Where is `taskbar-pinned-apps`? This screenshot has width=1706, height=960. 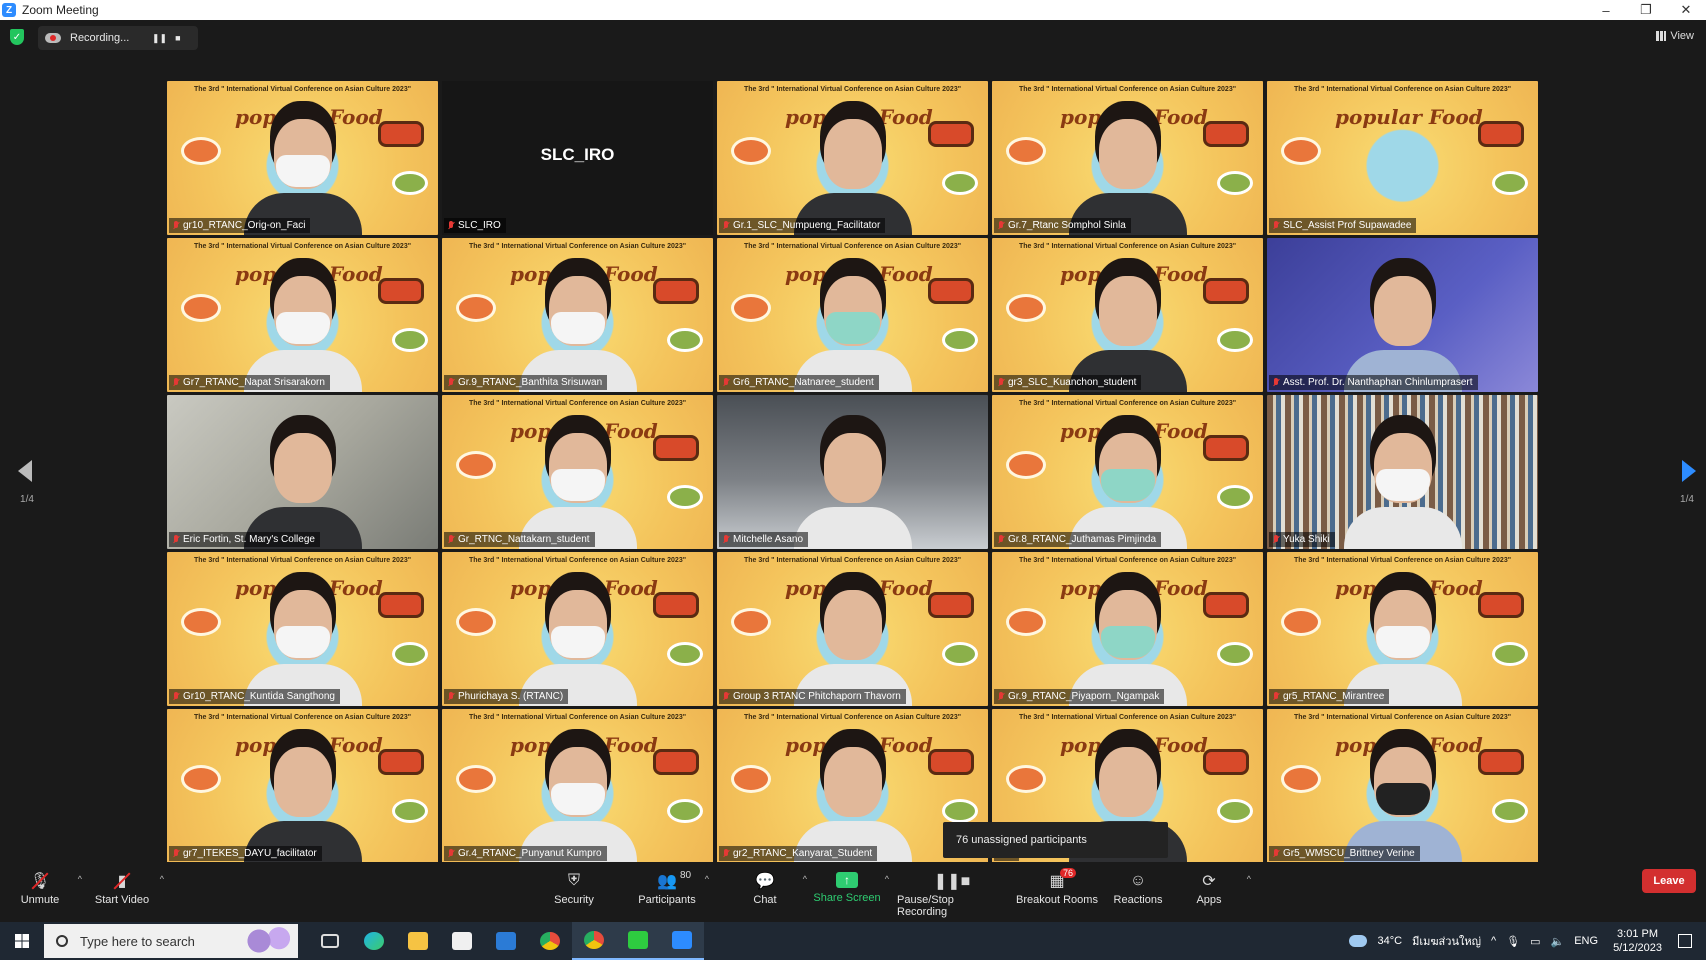
taskbar-pinned-apps is located at coordinates (506, 941).